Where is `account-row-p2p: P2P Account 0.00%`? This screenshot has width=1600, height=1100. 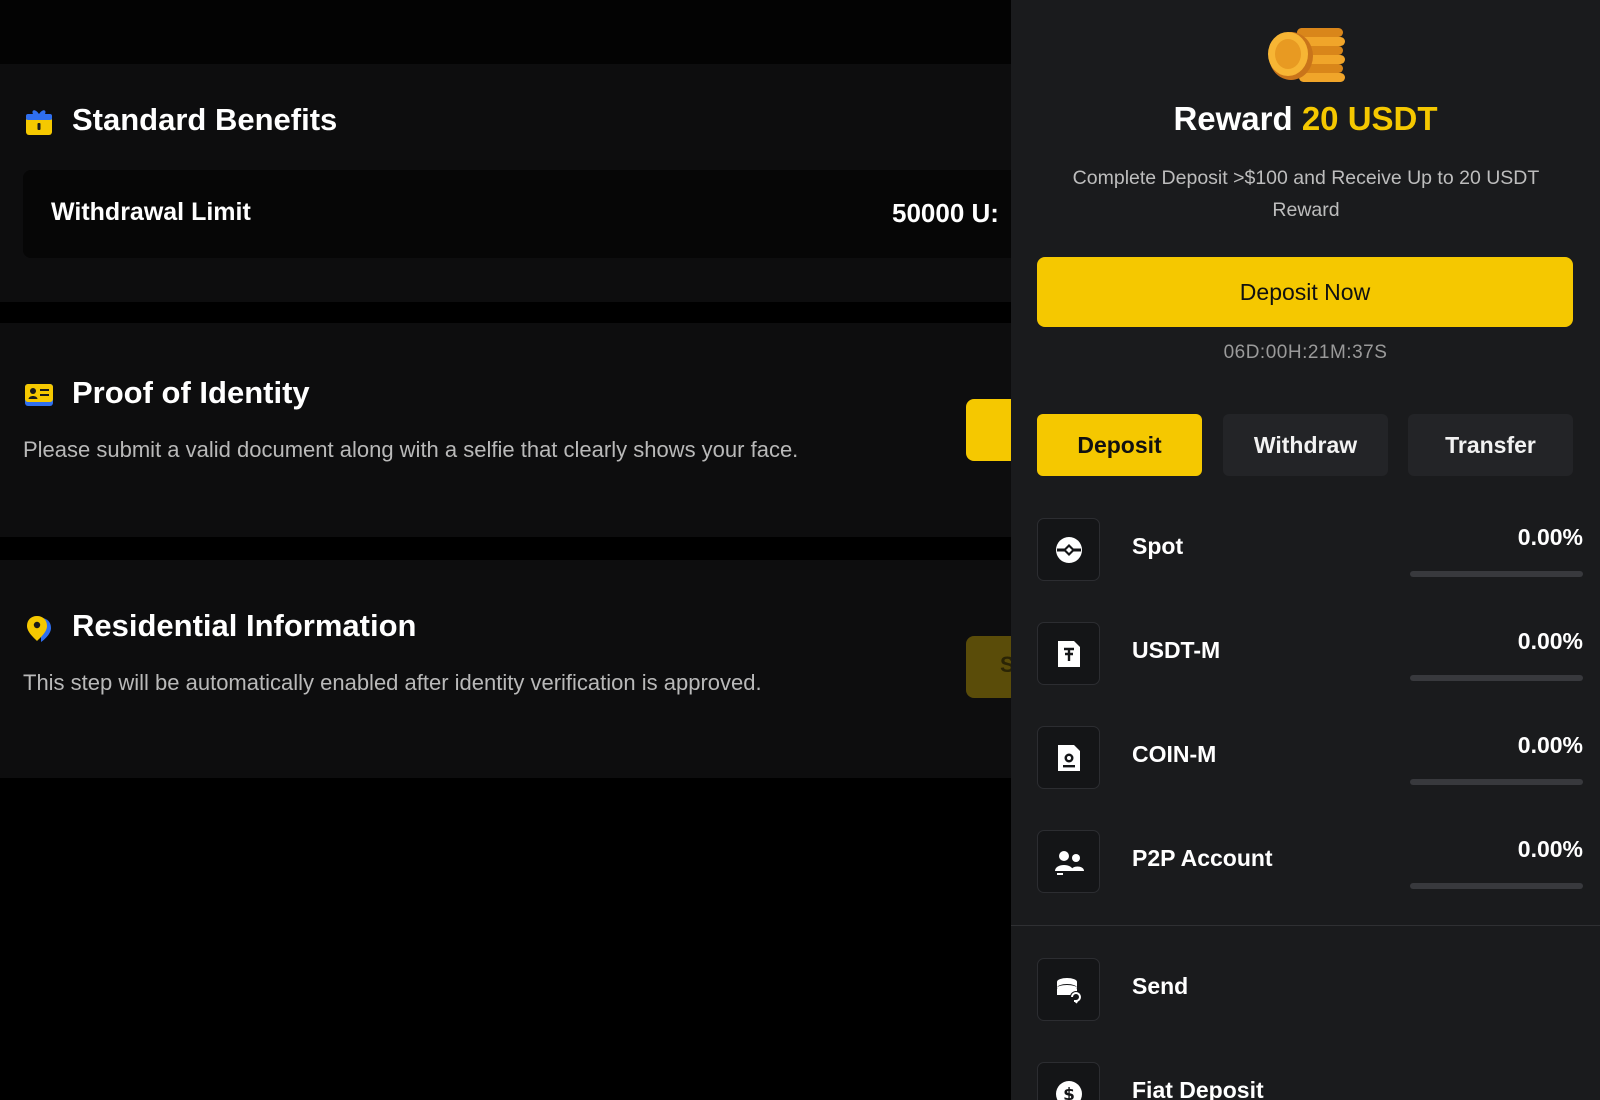 account-row-p2p: P2P Account 0.00% is located at coordinates (1310, 862).